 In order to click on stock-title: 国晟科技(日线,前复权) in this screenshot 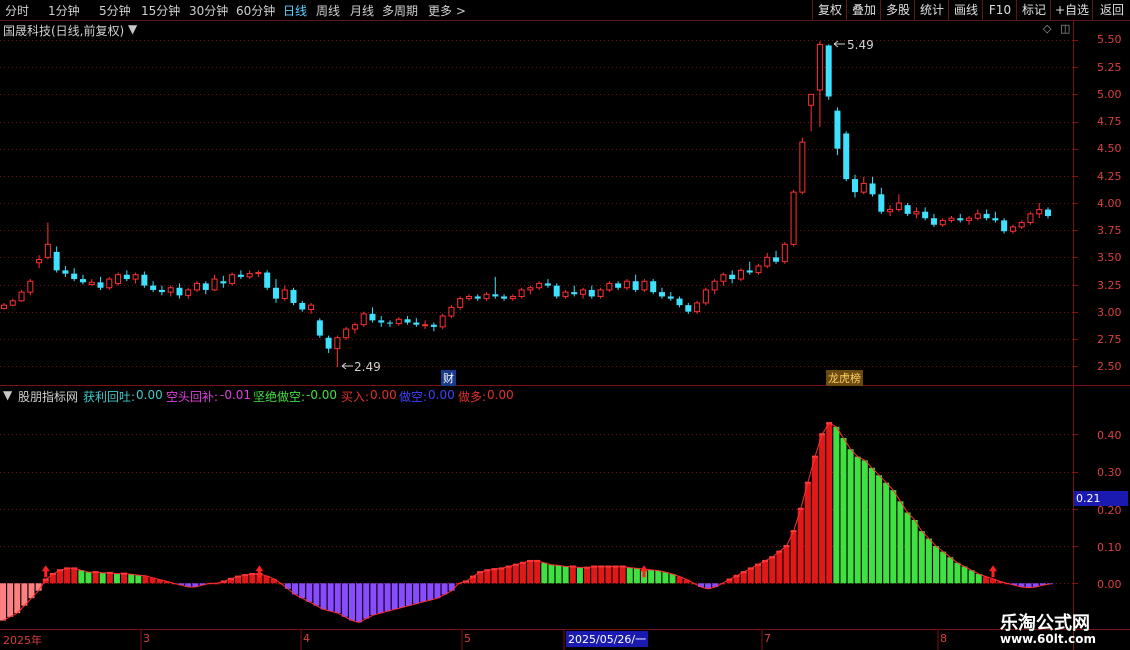, I will do `click(64, 31)`.